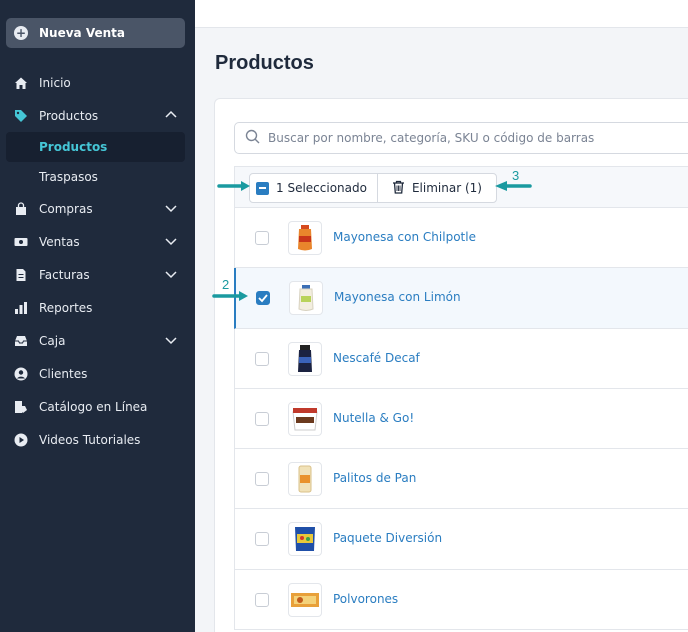 Image resolution: width=688 pixels, height=632 pixels. I want to click on sidebar-item-label: Productos, so click(69, 115).